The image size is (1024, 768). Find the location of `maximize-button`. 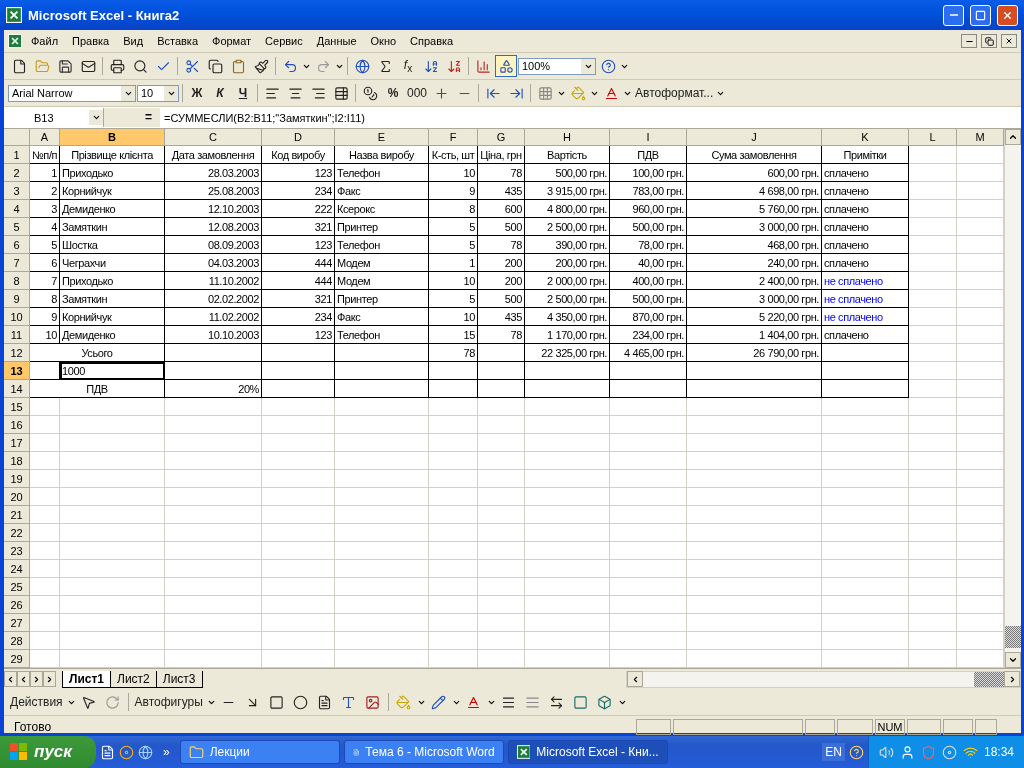

maximize-button is located at coordinates (980, 15).